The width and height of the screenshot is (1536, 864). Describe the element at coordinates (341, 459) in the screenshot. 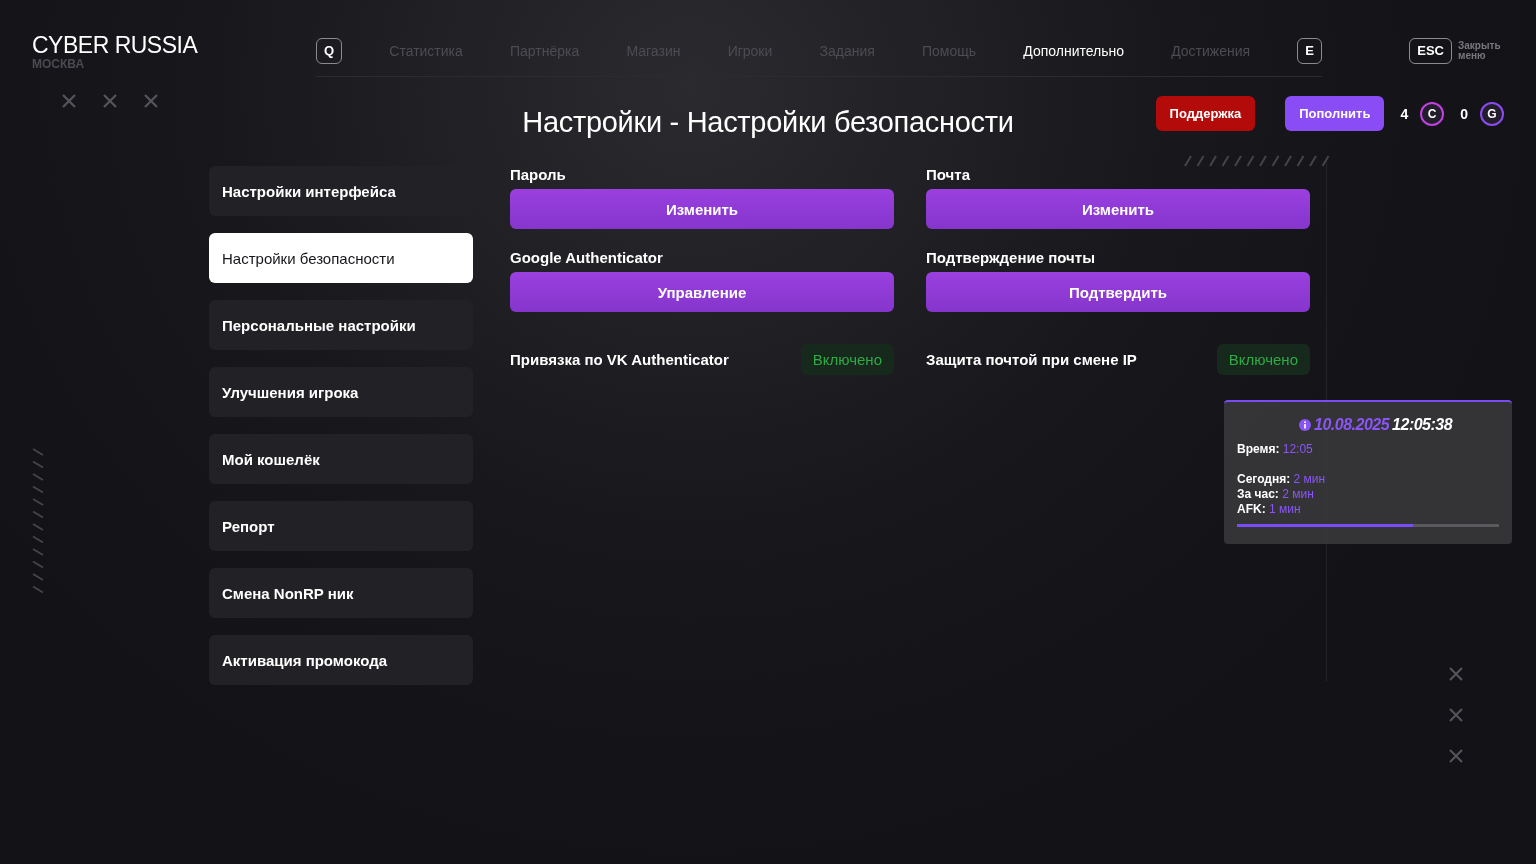

I see `sidebar-item: Мой кошелёк` at that location.